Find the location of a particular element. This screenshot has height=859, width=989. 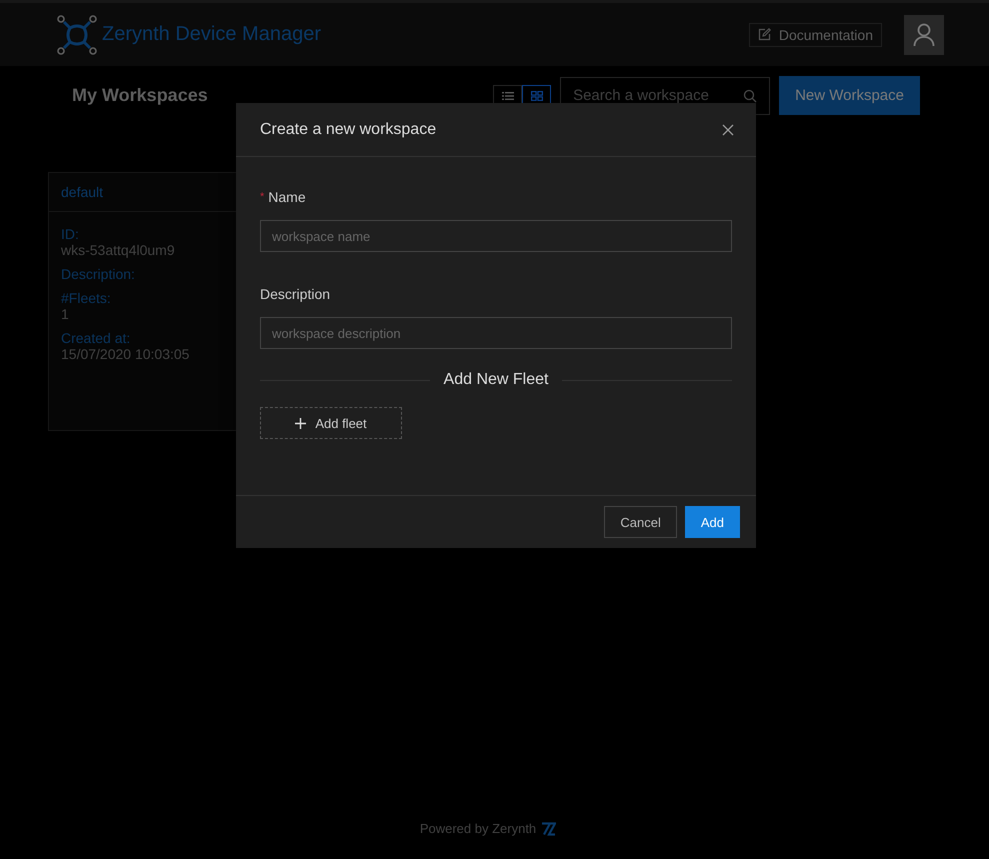

dialog-title: Create a new workspace is located at coordinates (348, 129).